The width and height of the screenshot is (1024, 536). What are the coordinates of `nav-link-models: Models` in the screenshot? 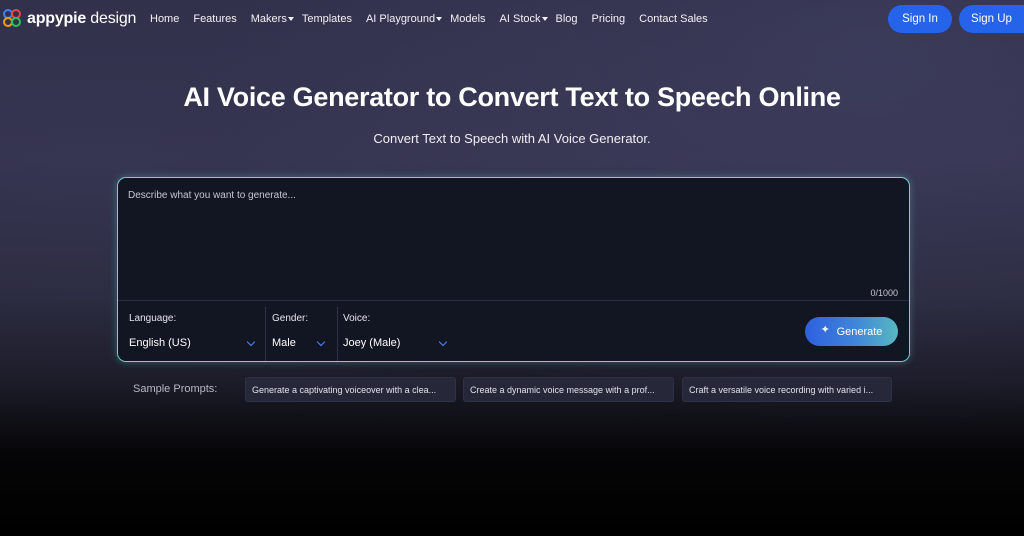 It's located at (467, 19).